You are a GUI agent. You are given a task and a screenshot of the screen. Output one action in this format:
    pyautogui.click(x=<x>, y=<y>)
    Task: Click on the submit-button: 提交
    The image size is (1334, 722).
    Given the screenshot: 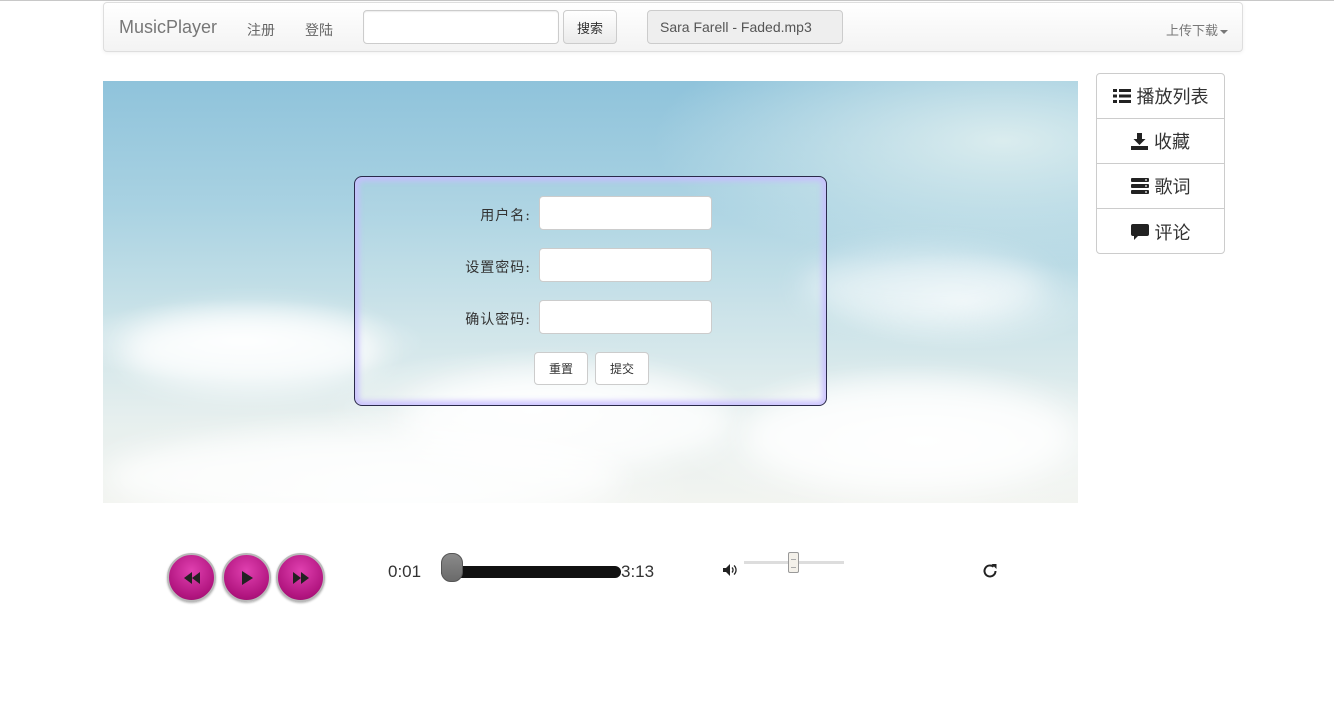 What is the action you would take?
    pyautogui.click(x=622, y=368)
    